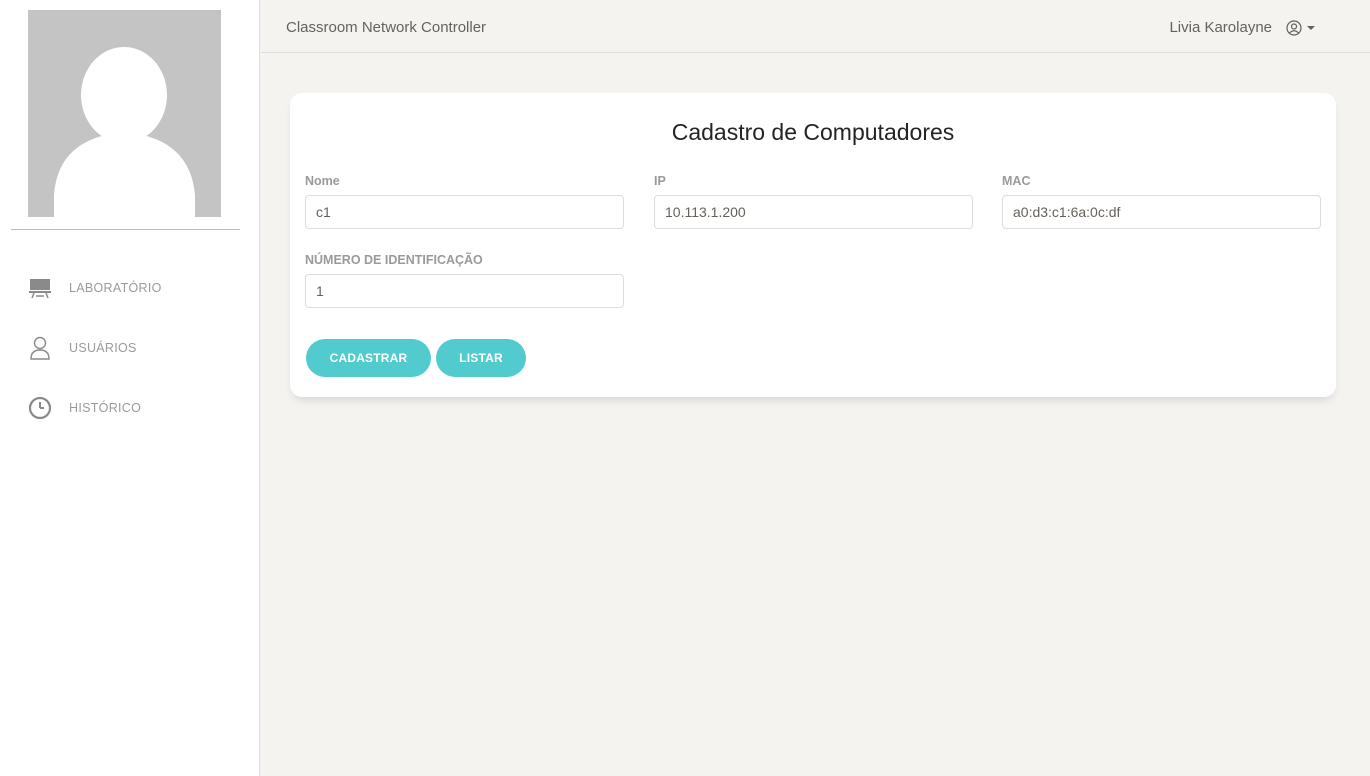 The image size is (1370, 776). What do you see at coordinates (394, 260) in the screenshot?
I see `numero-label: NÚMERO DE IDENTIFICAÇÃO` at bounding box center [394, 260].